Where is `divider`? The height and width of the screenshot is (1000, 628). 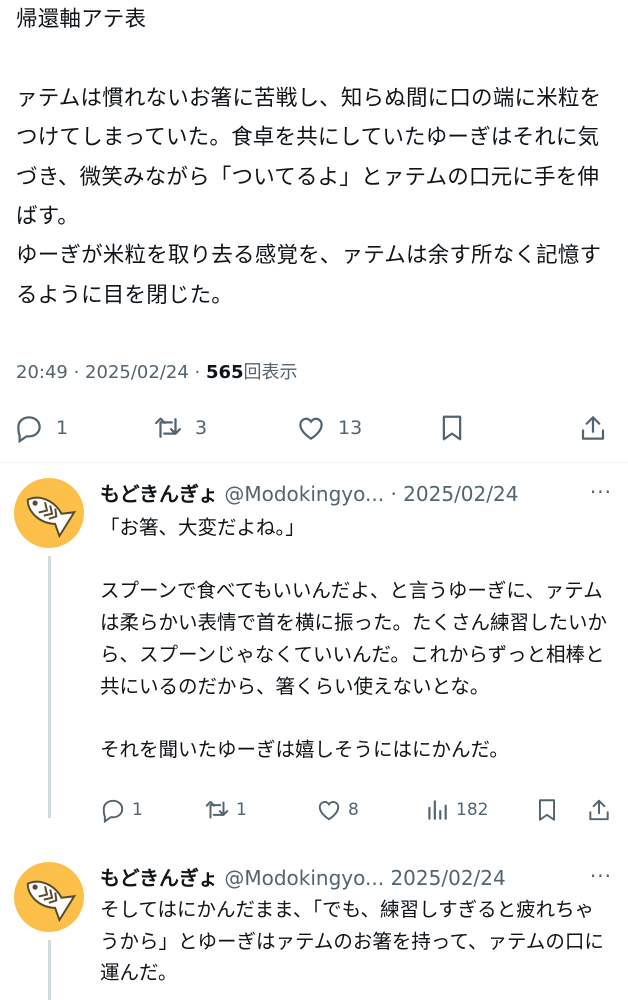 divider is located at coordinates (314, 462).